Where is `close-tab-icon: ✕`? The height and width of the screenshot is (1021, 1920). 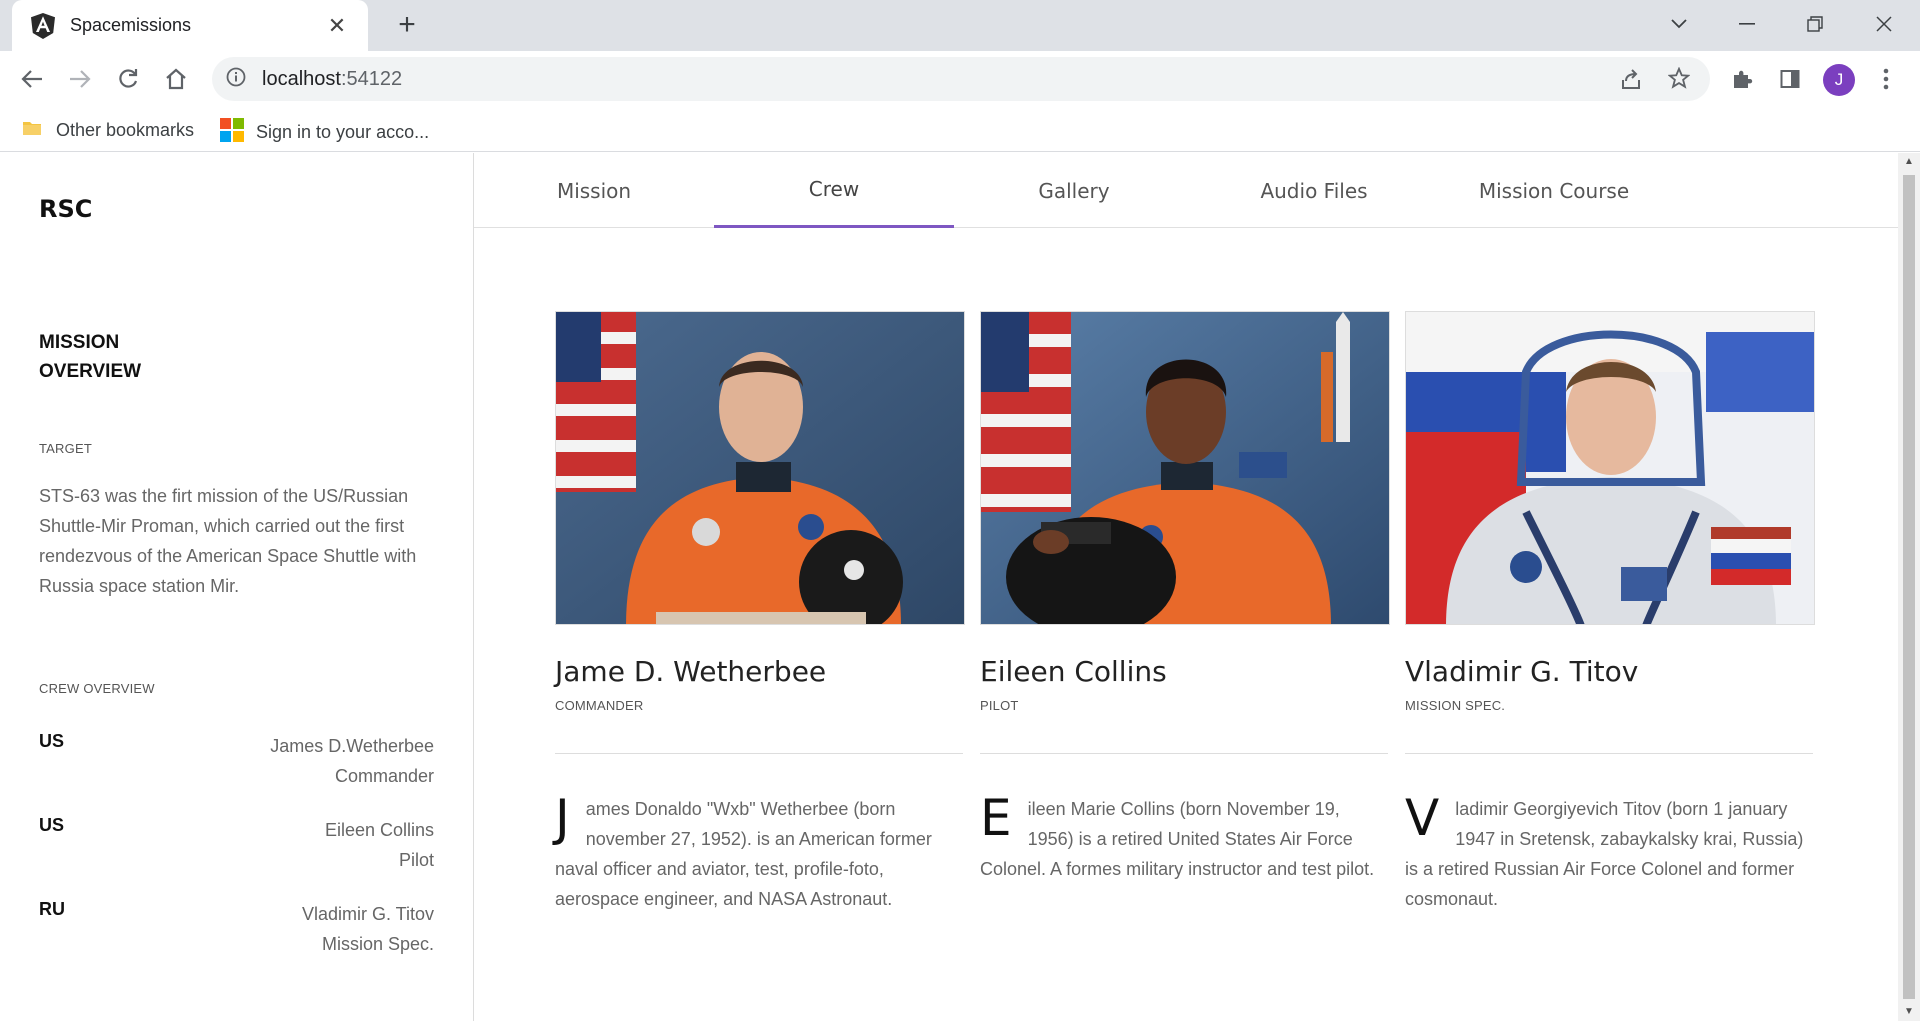 close-tab-icon: ✕ is located at coordinates (337, 26).